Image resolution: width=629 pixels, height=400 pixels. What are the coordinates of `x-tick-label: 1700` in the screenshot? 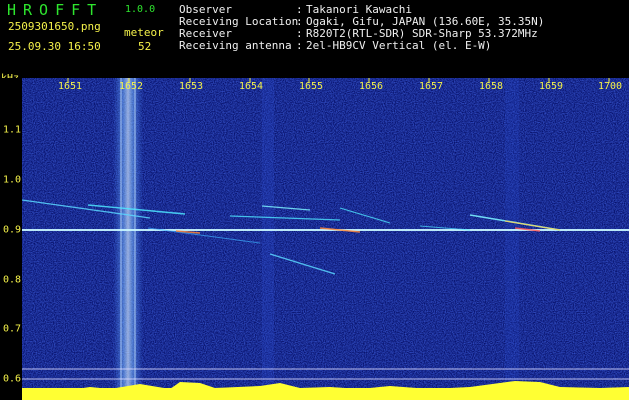 It's located at (610, 86).